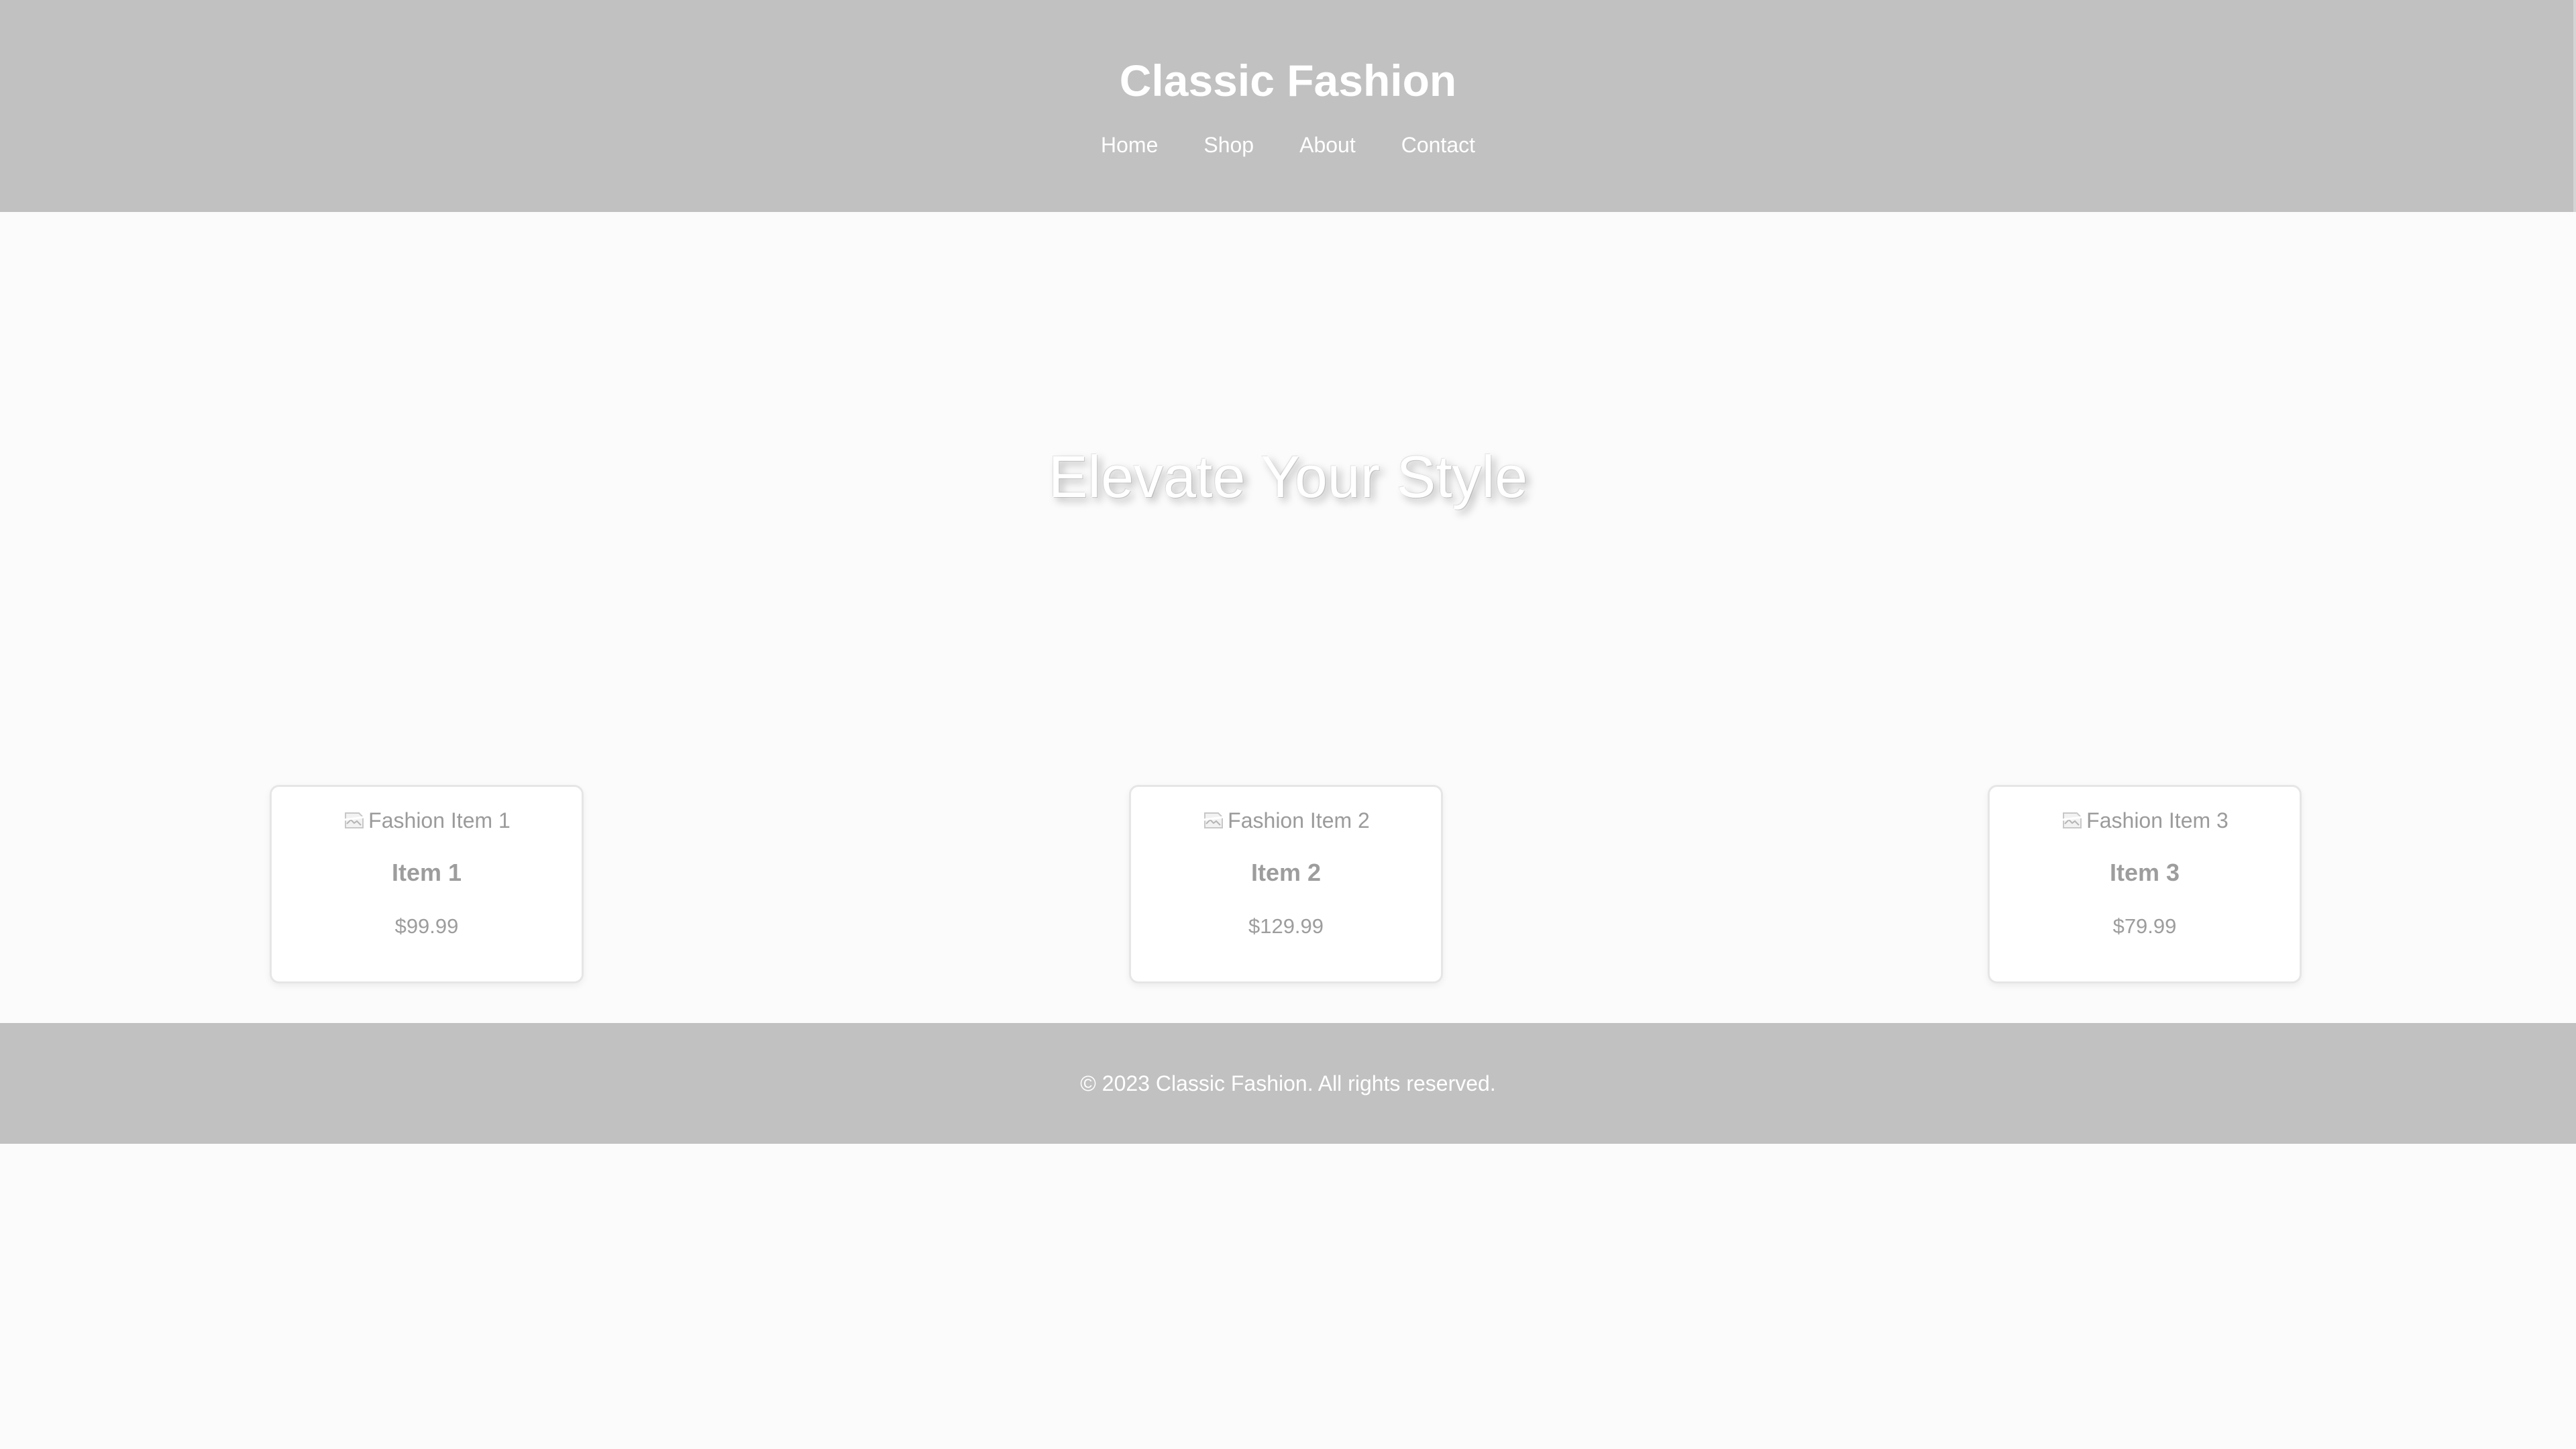  I want to click on site-title: Classic Fashion, so click(1288, 80).